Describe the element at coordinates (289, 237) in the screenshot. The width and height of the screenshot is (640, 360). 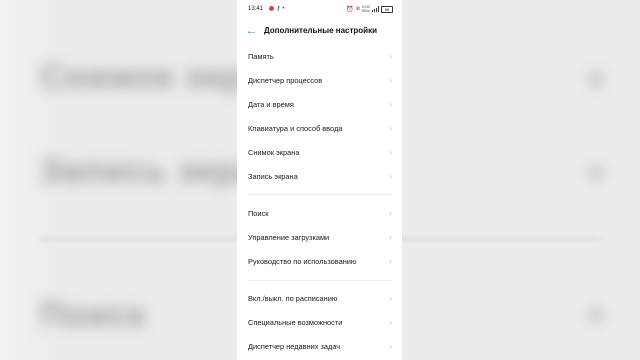
I see `list-item-label: Управление загрузками` at that location.